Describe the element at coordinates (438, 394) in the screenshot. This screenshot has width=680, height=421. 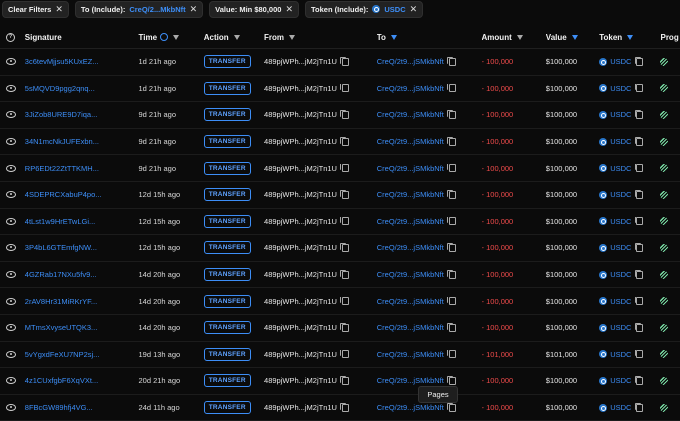
I see `pages-button: Pages` at that location.